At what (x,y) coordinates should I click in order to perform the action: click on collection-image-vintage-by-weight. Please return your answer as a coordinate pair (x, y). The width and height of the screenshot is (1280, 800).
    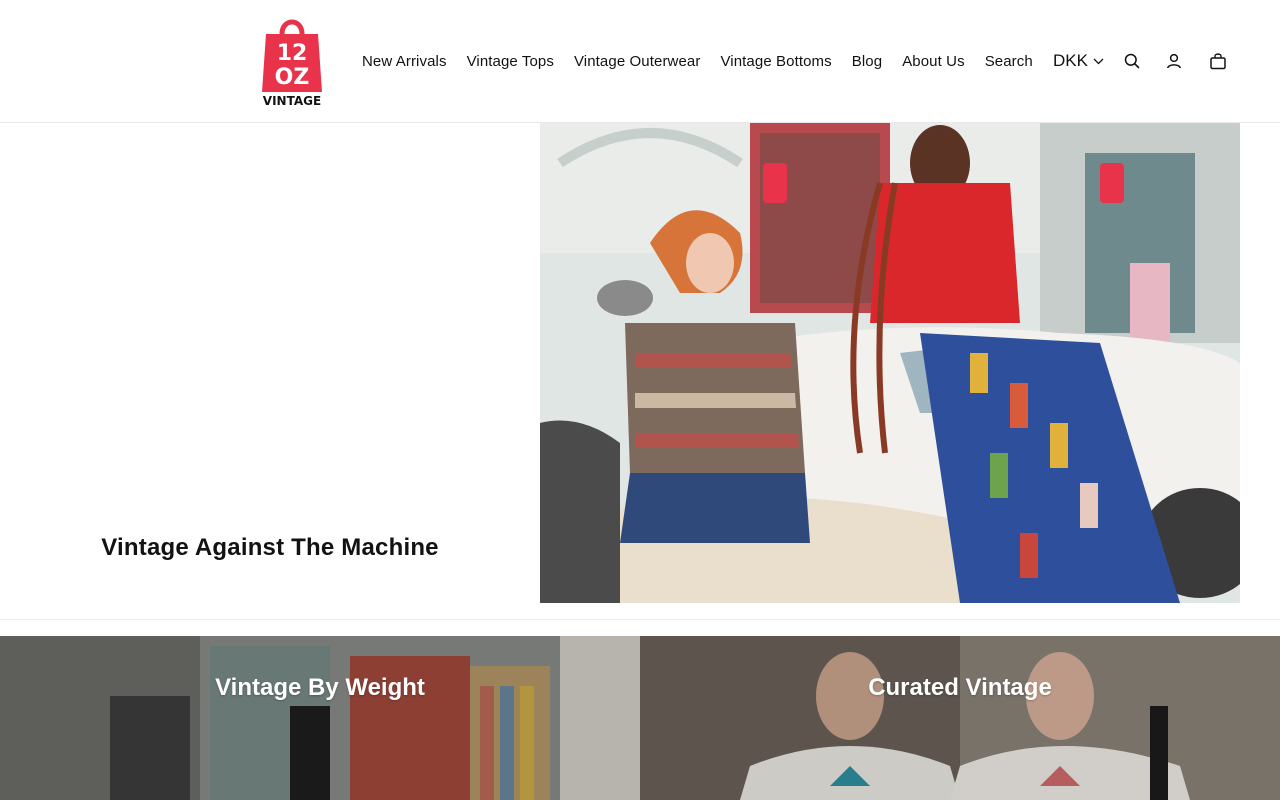
    Looking at the image, I should click on (320, 718).